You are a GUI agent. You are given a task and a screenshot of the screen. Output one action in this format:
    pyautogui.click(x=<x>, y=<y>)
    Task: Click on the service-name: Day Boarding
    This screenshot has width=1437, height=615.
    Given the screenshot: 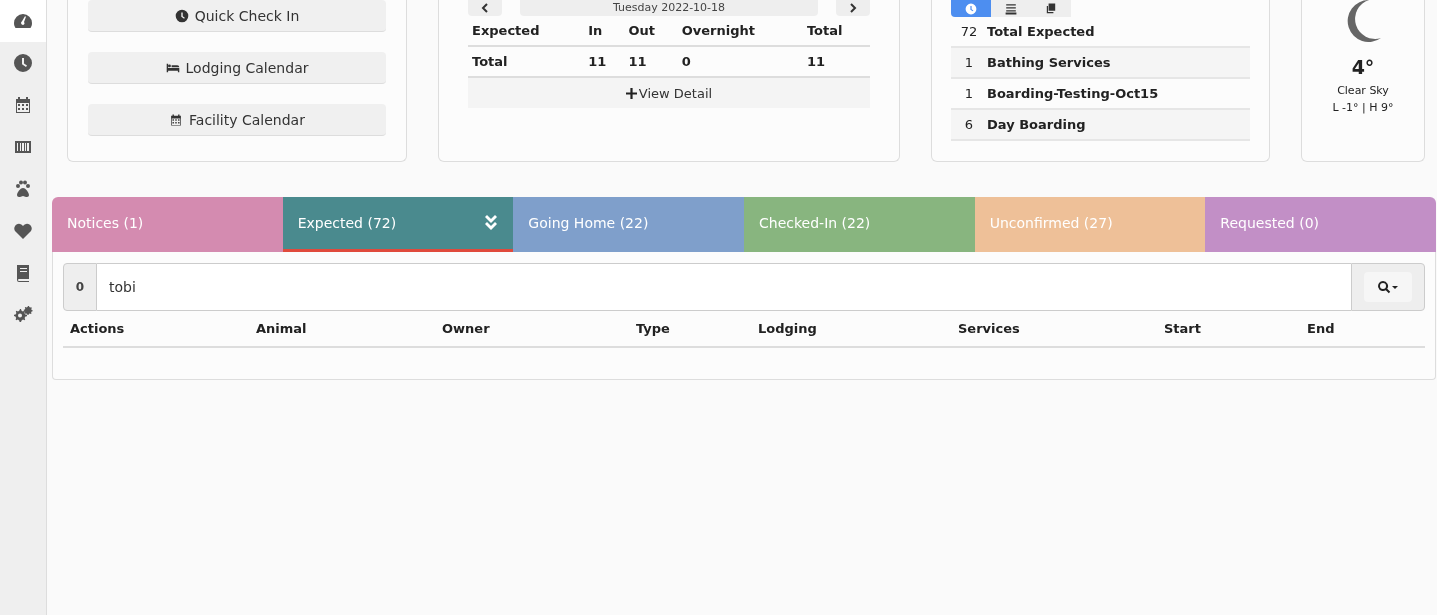 What is the action you would take?
    pyautogui.click(x=1036, y=124)
    